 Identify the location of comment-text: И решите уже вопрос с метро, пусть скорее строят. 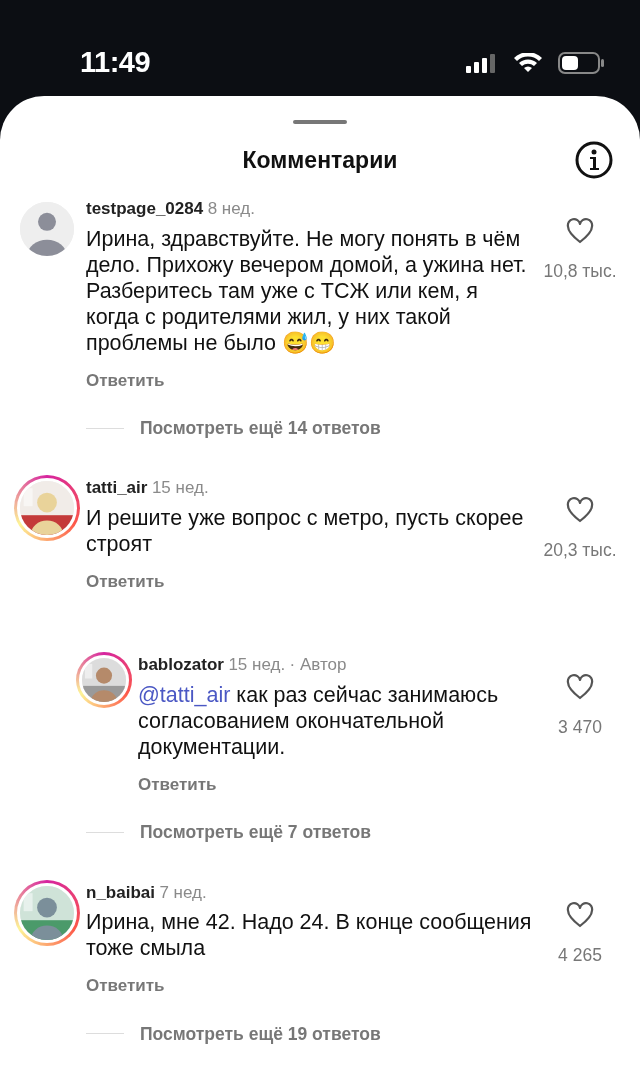
(305, 530).